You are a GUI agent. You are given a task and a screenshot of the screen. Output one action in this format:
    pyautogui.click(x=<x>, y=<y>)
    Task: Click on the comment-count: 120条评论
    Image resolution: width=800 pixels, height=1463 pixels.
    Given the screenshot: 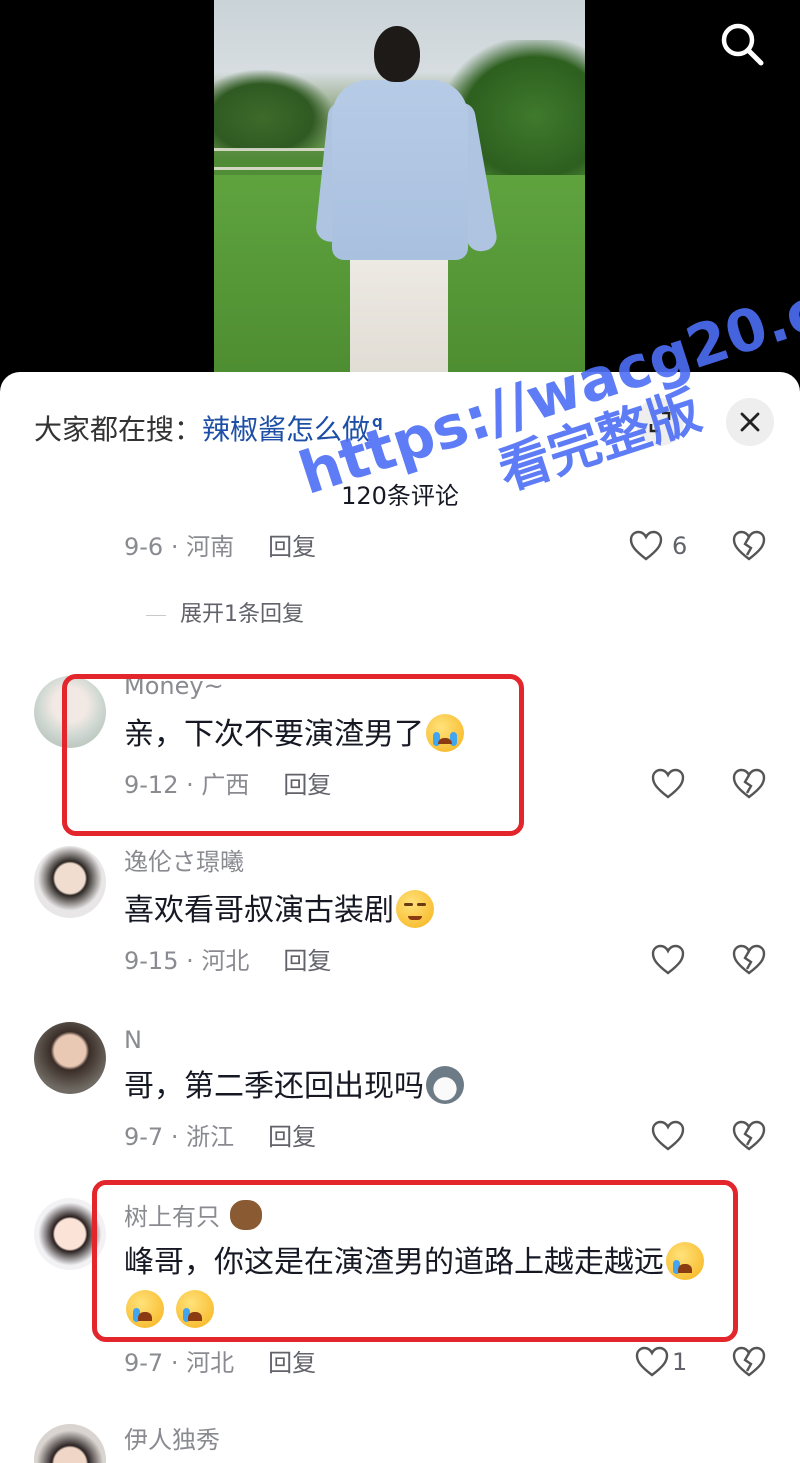 What is the action you would take?
    pyautogui.click(x=400, y=496)
    